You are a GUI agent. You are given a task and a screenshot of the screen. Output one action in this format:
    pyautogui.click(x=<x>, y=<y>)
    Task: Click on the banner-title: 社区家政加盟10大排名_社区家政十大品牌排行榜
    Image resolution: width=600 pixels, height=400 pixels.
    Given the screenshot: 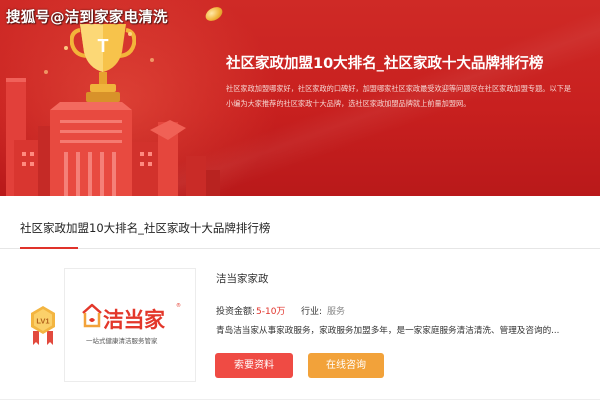 What is the action you would take?
    pyautogui.click(x=385, y=64)
    